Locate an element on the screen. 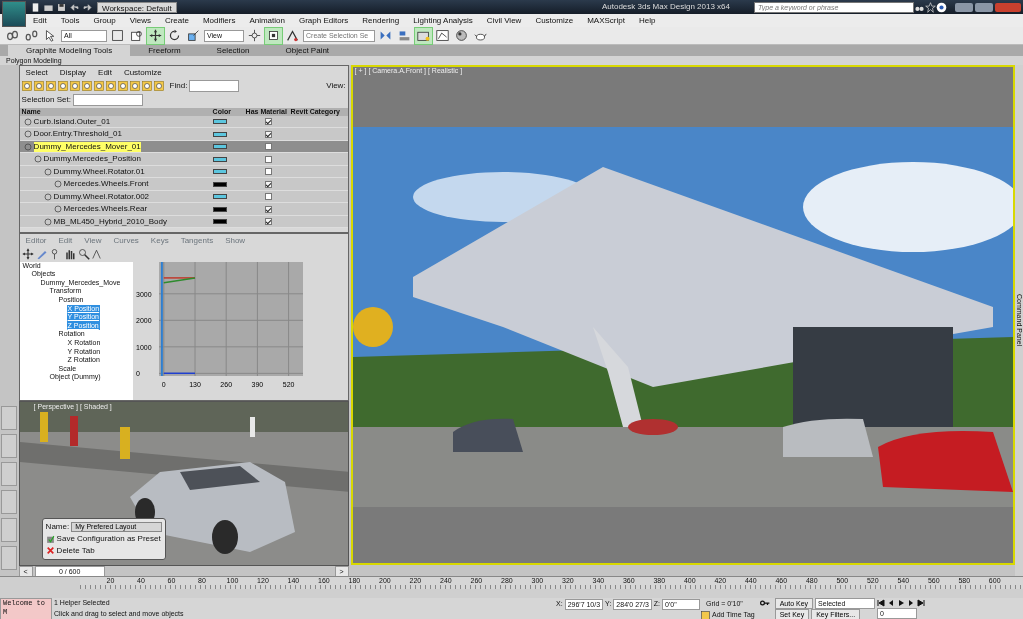 The image size is (1023, 619). ribbon-tab: Graphite Modeling Tools is located at coordinates (69, 50).